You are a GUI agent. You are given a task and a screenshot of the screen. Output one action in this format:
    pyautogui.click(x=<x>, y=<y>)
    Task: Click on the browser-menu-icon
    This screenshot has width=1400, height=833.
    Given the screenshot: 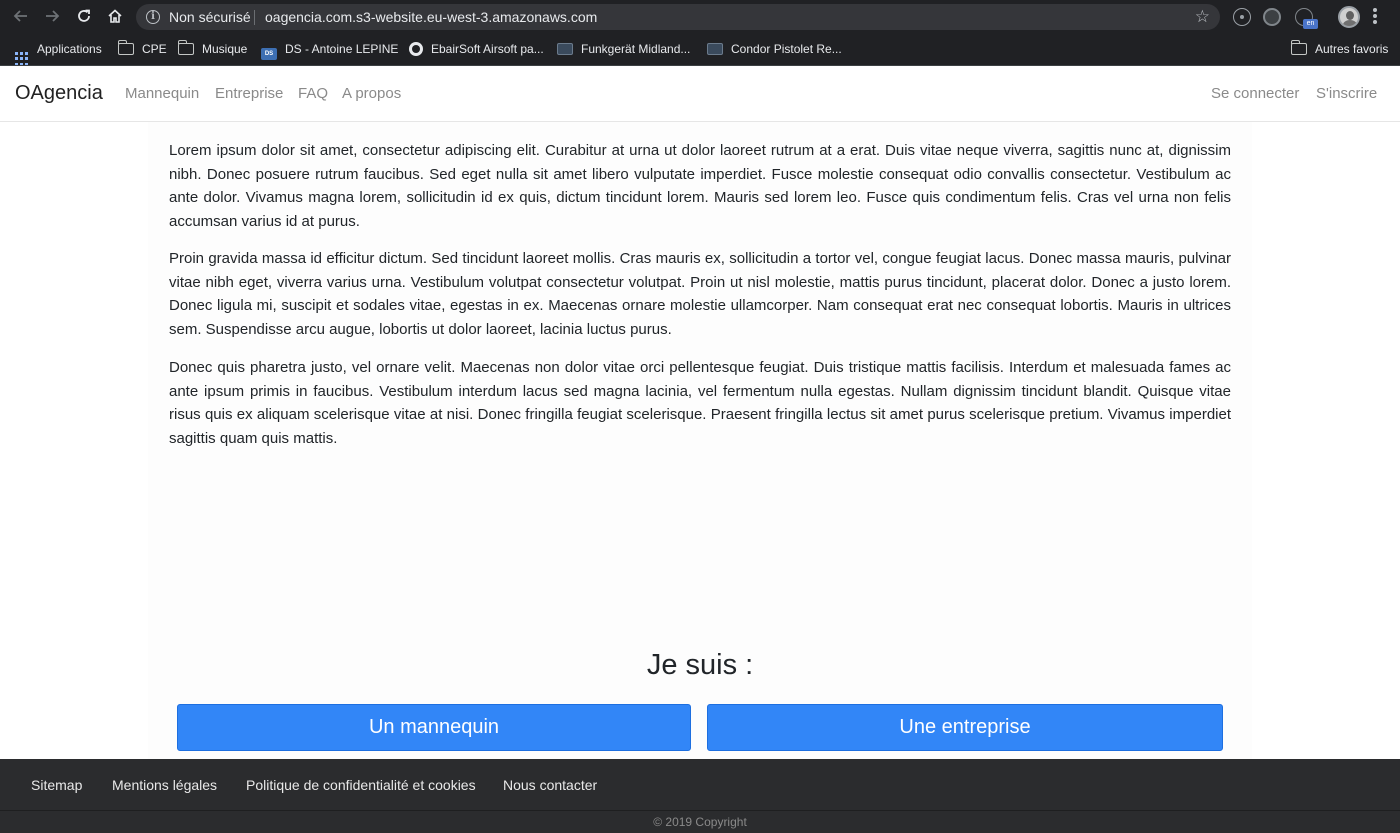 What is the action you would take?
    pyautogui.click(x=1375, y=17)
    